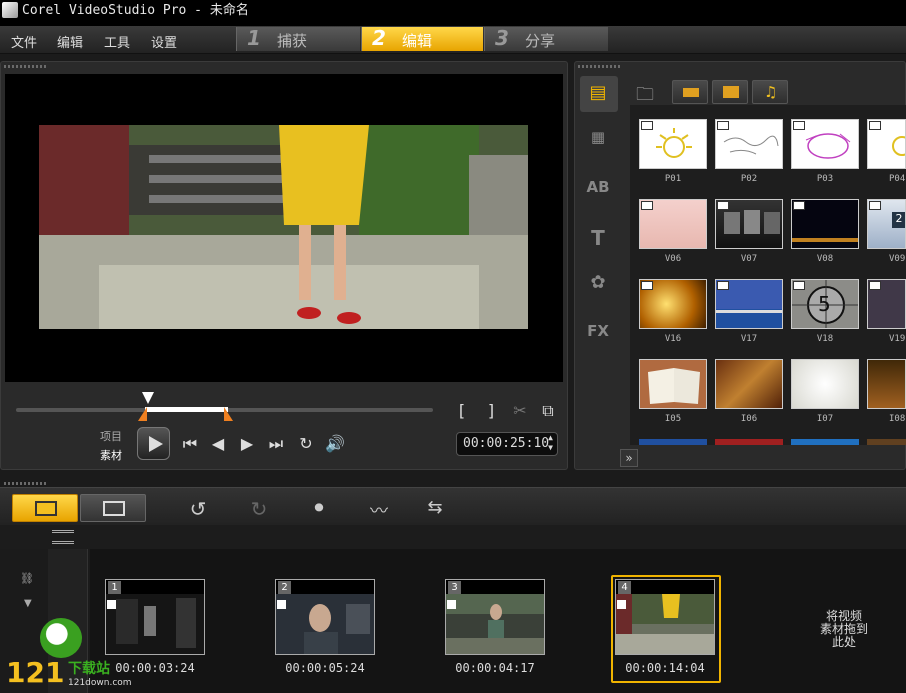  I want to click on previous-frame-icon: ◀, so click(218, 443).